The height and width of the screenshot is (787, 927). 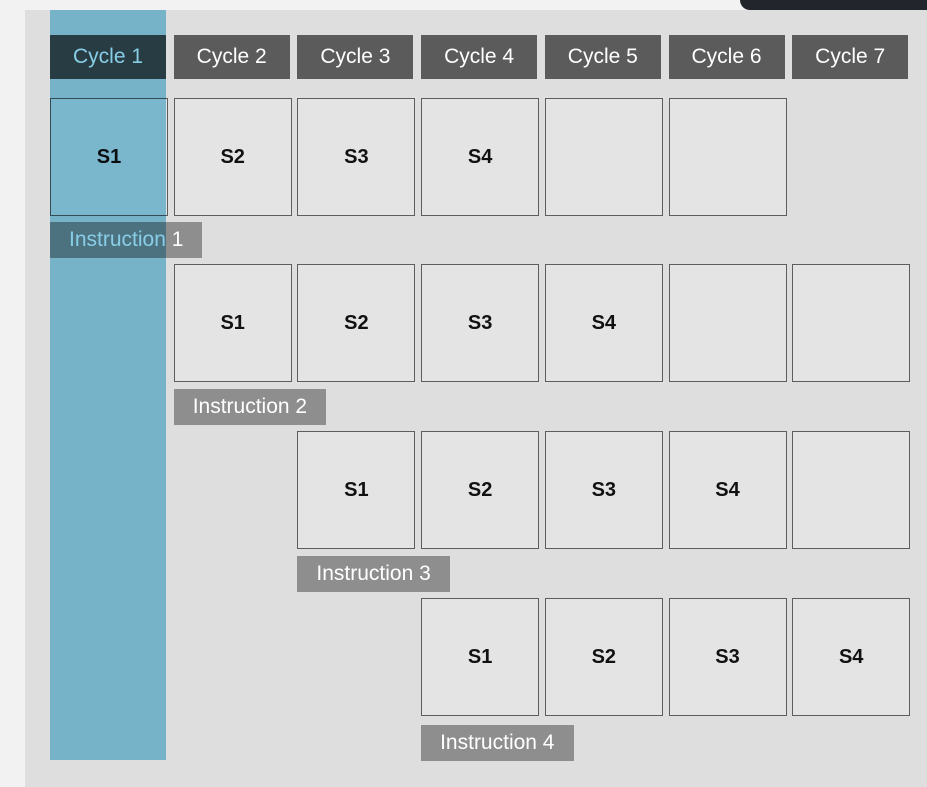 What do you see at coordinates (851, 657) in the screenshot?
I see `instr4-stage-box: S4` at bounding box center [851, 657].